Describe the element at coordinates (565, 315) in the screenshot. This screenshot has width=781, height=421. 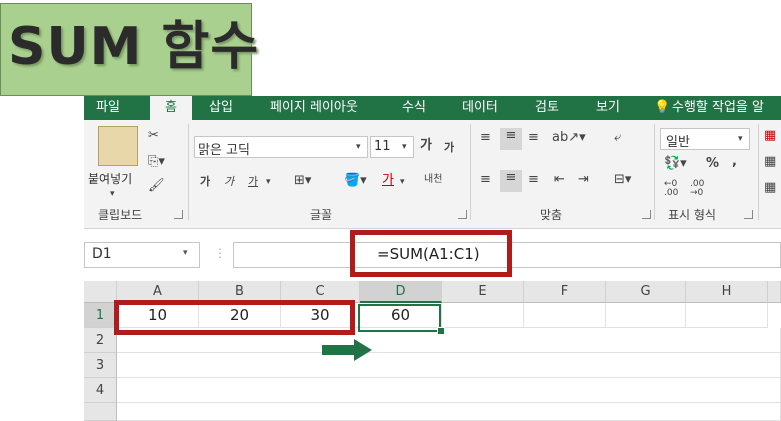
I see `cell-f1` at that location.